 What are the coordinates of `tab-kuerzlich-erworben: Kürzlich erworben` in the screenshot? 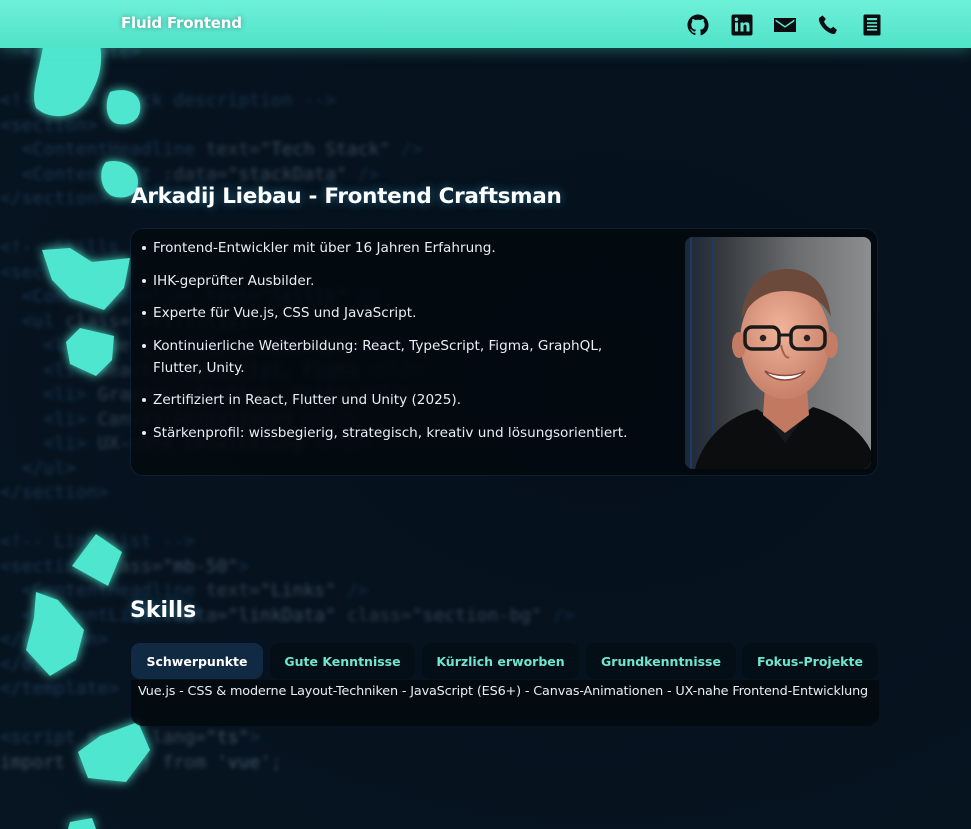 It's located at (500, 661).